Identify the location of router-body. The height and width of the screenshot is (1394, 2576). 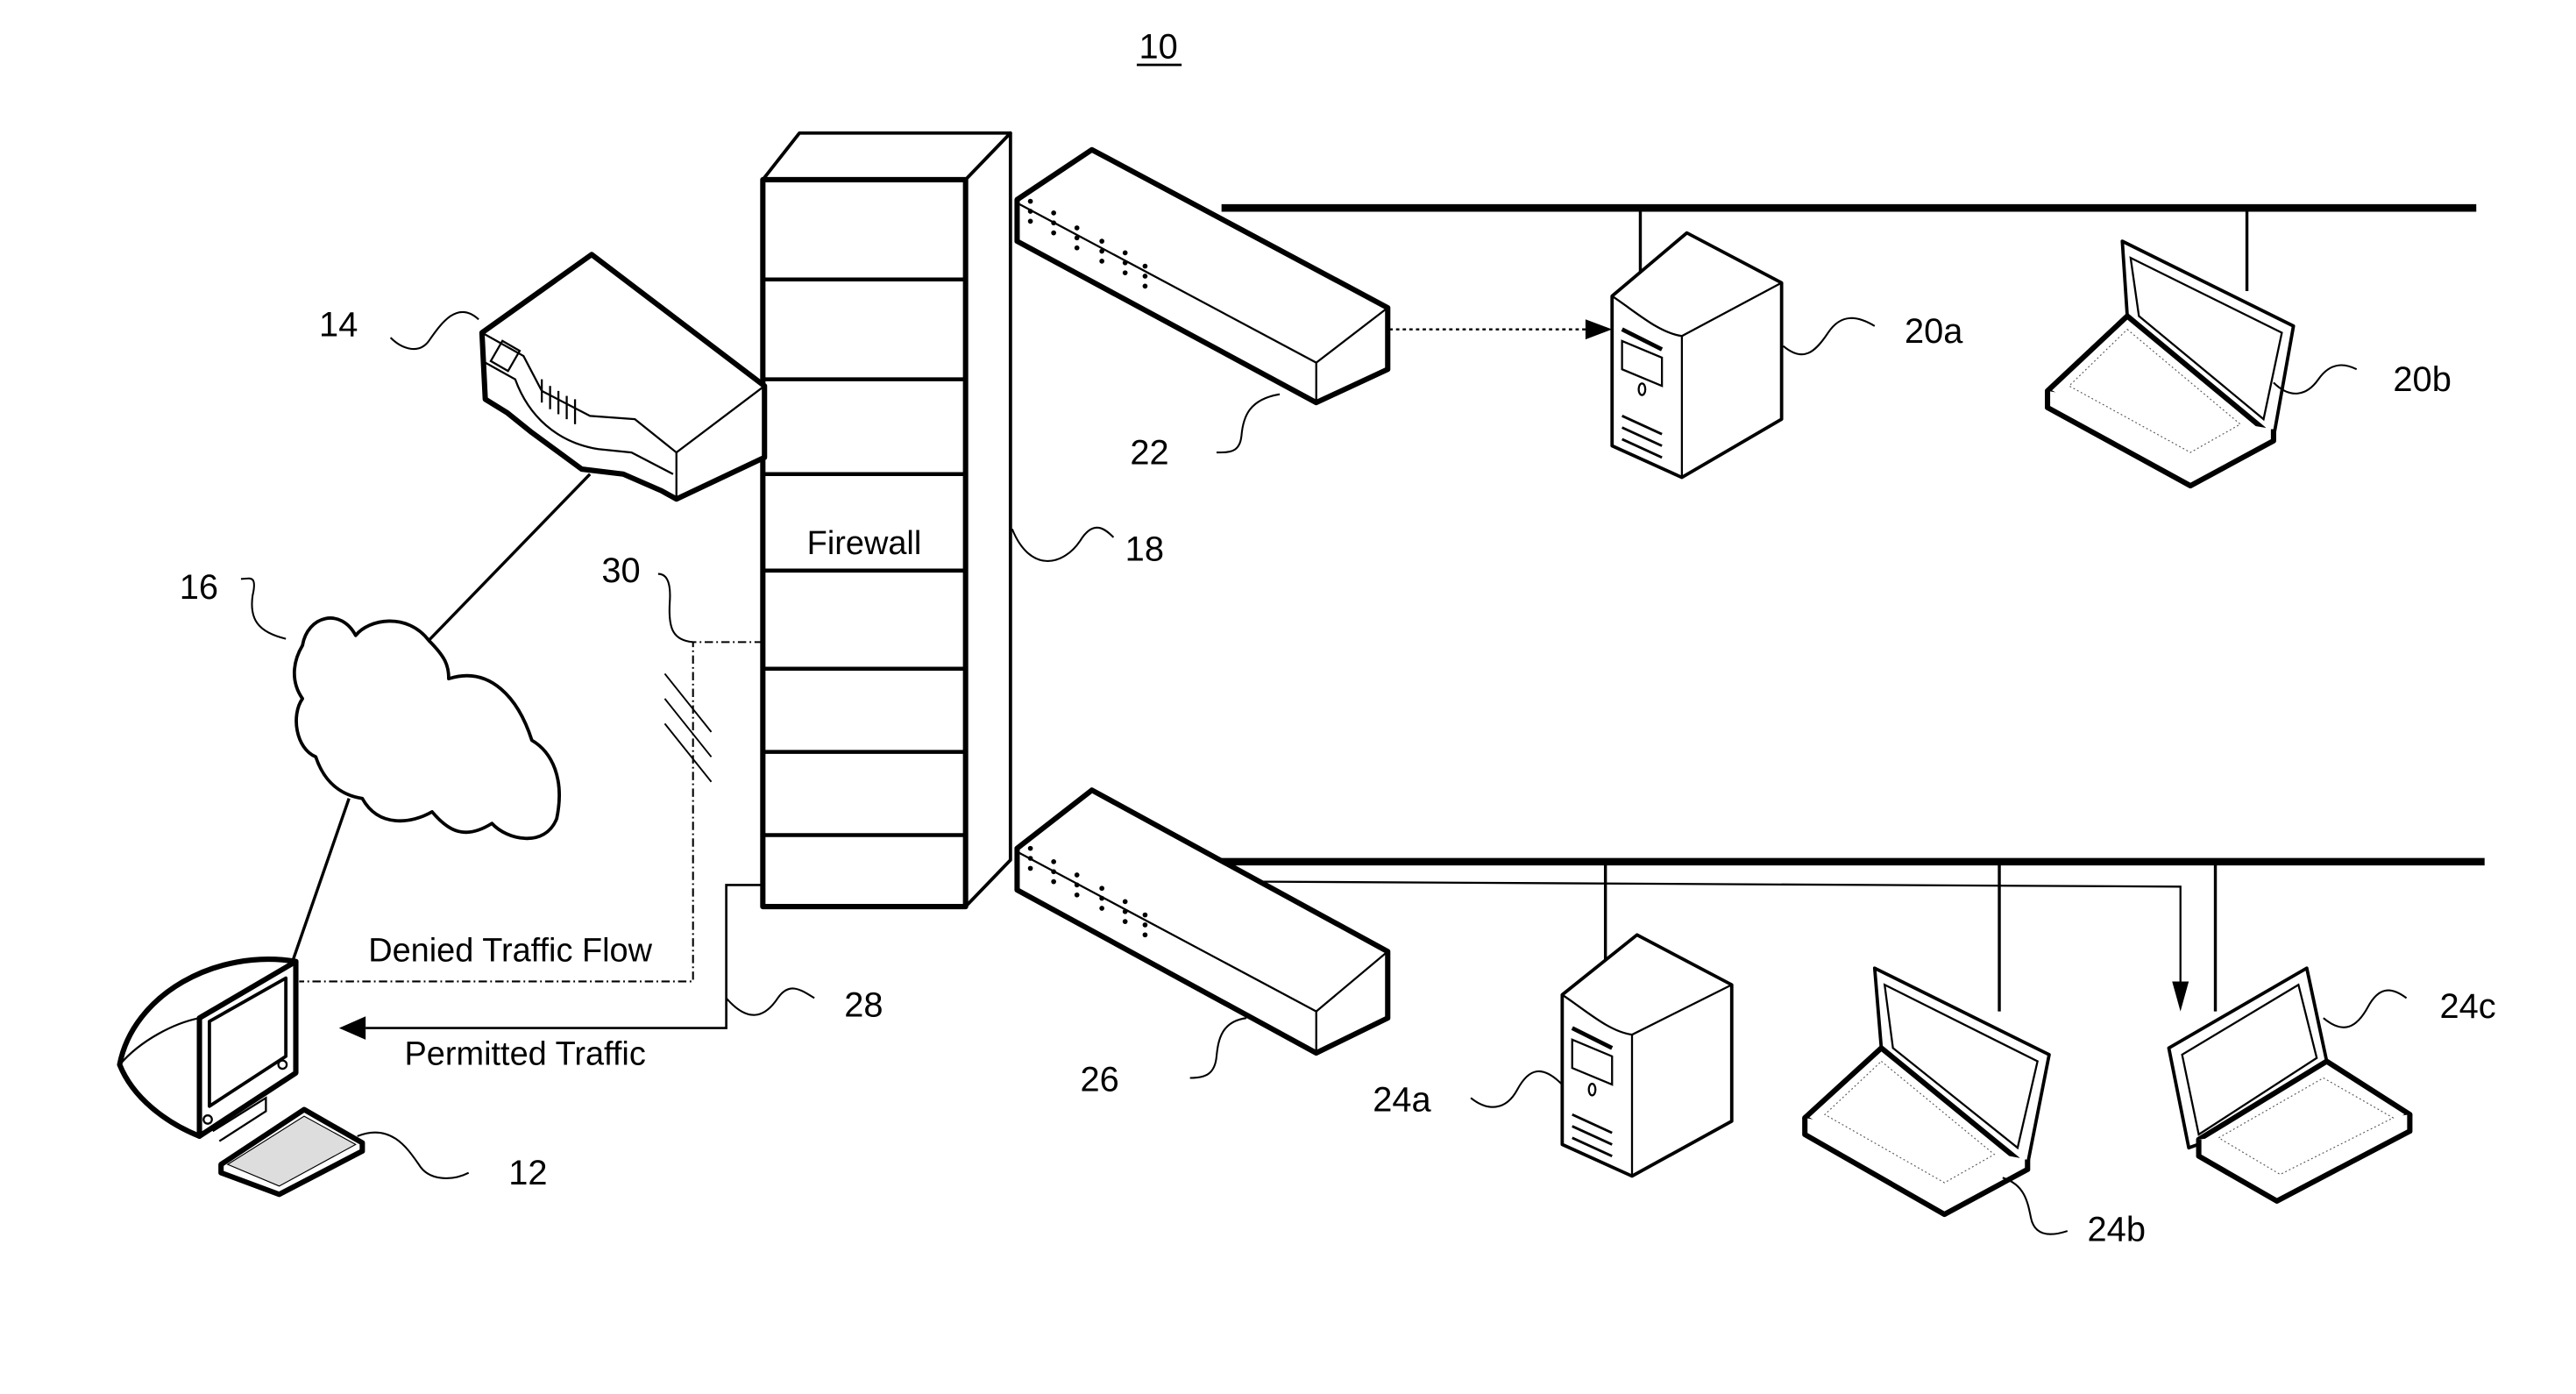
(623, 377).